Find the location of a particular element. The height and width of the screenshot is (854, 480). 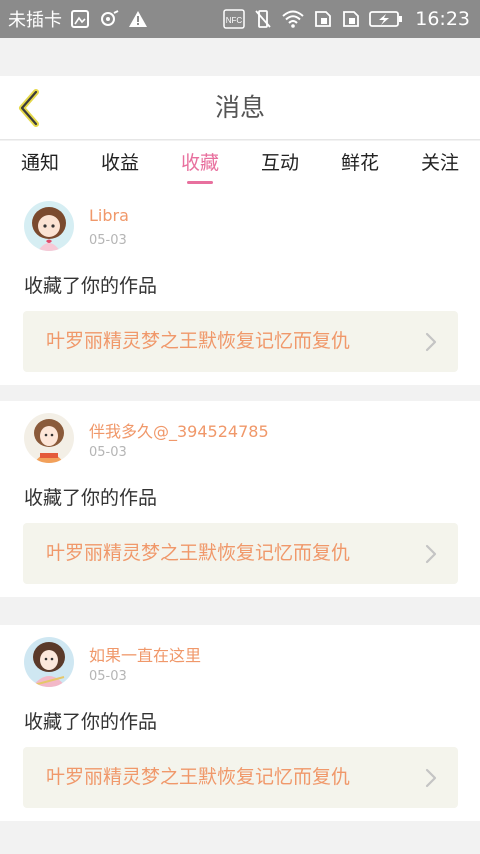

app-header: 消息 is located at coordinates (240, 108).